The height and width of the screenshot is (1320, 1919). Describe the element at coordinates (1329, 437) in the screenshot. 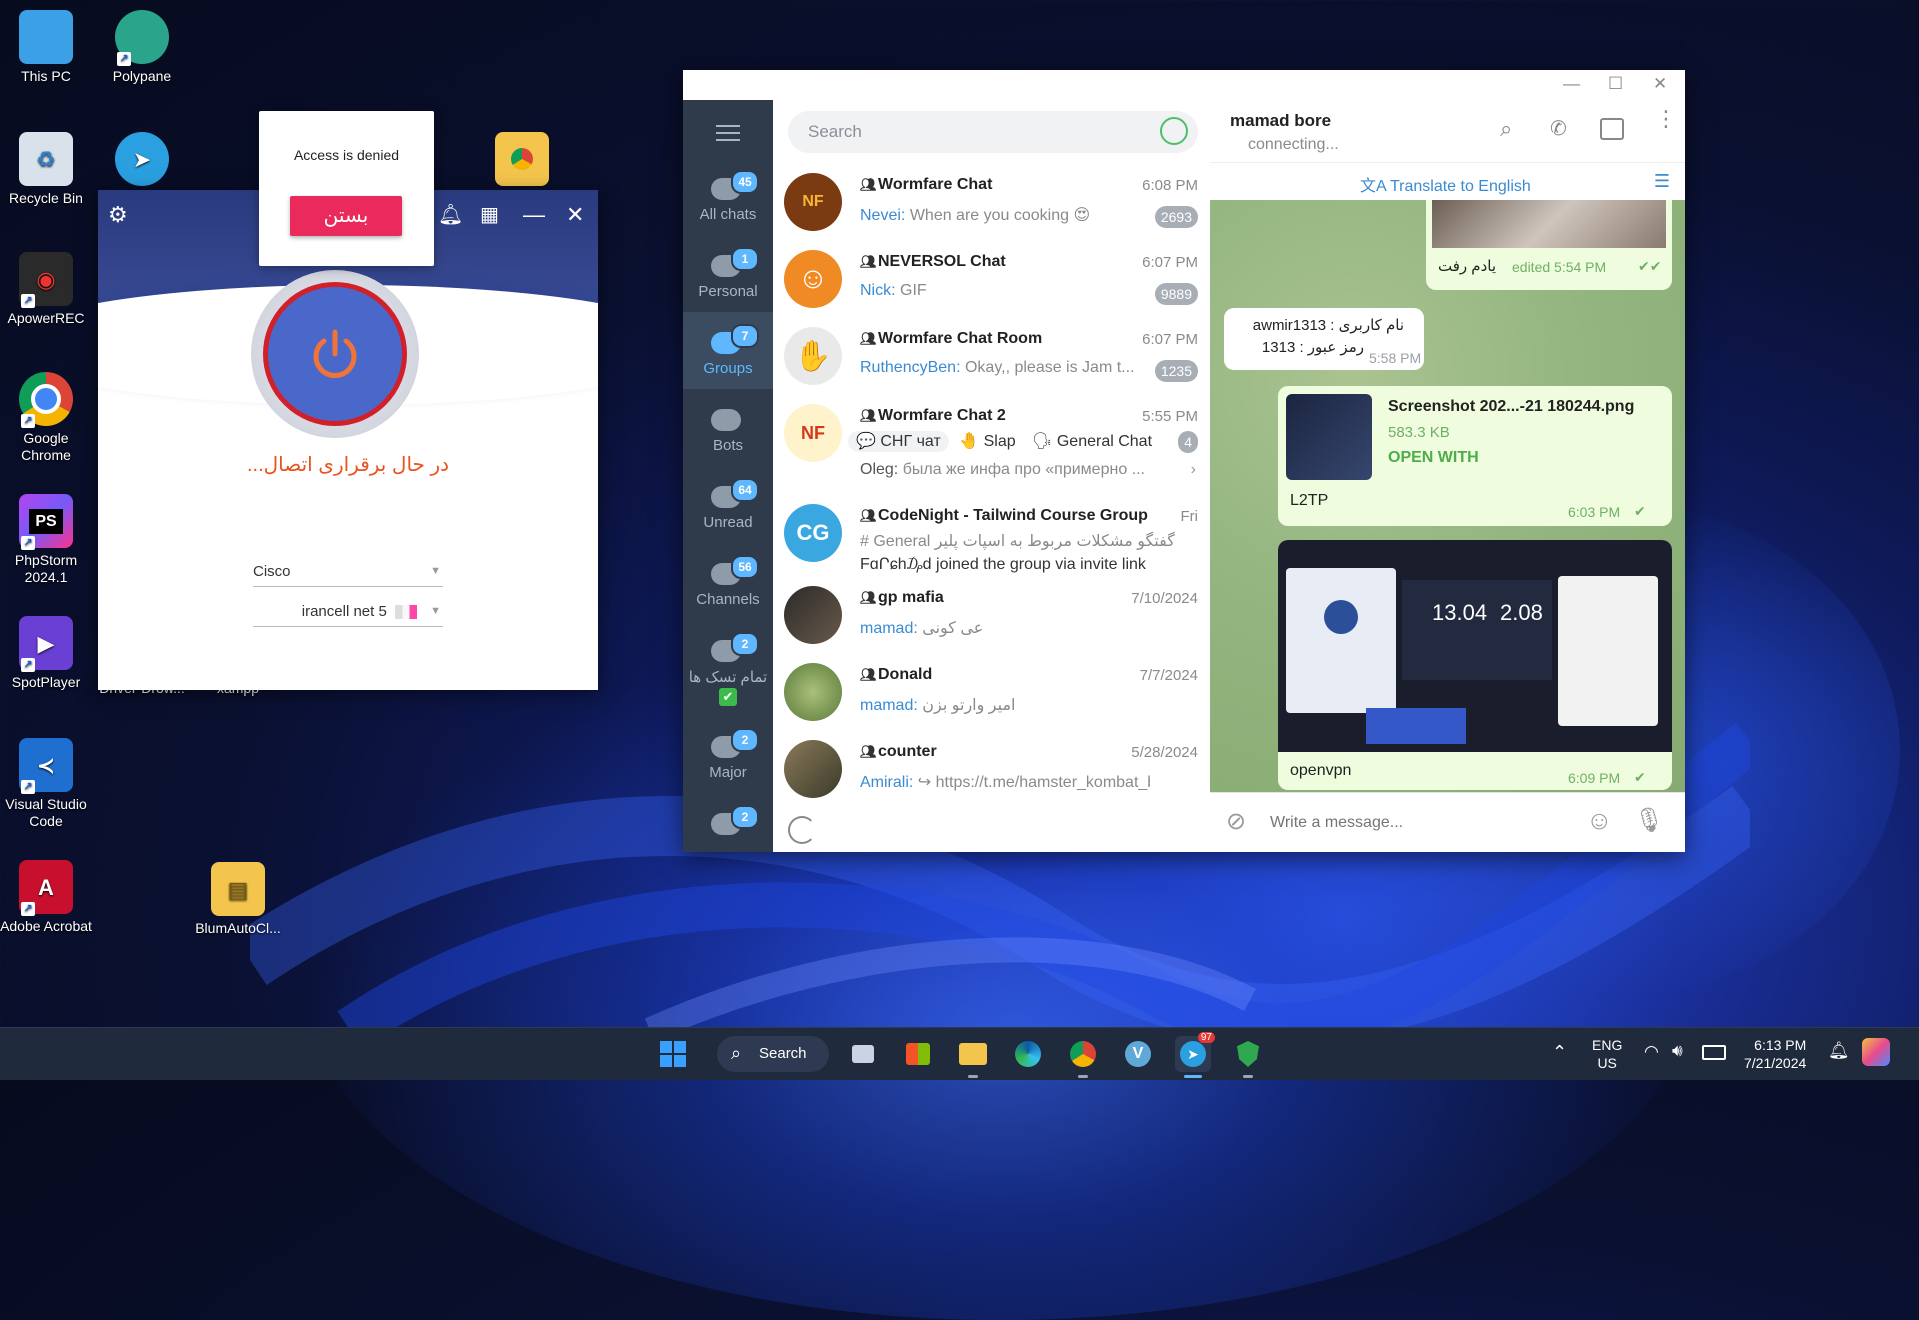

I see `file-thumbnail` at that location.